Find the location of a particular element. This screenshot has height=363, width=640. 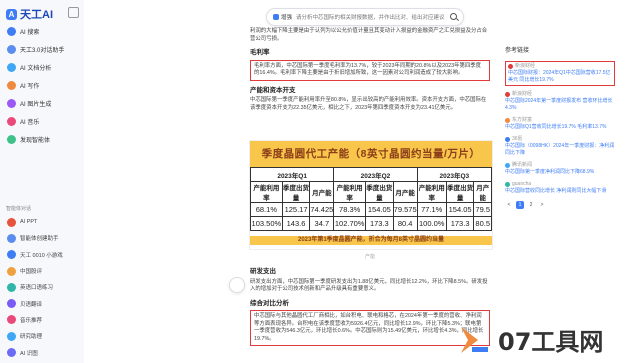

scroll-button is located at coordinates (237, 285).